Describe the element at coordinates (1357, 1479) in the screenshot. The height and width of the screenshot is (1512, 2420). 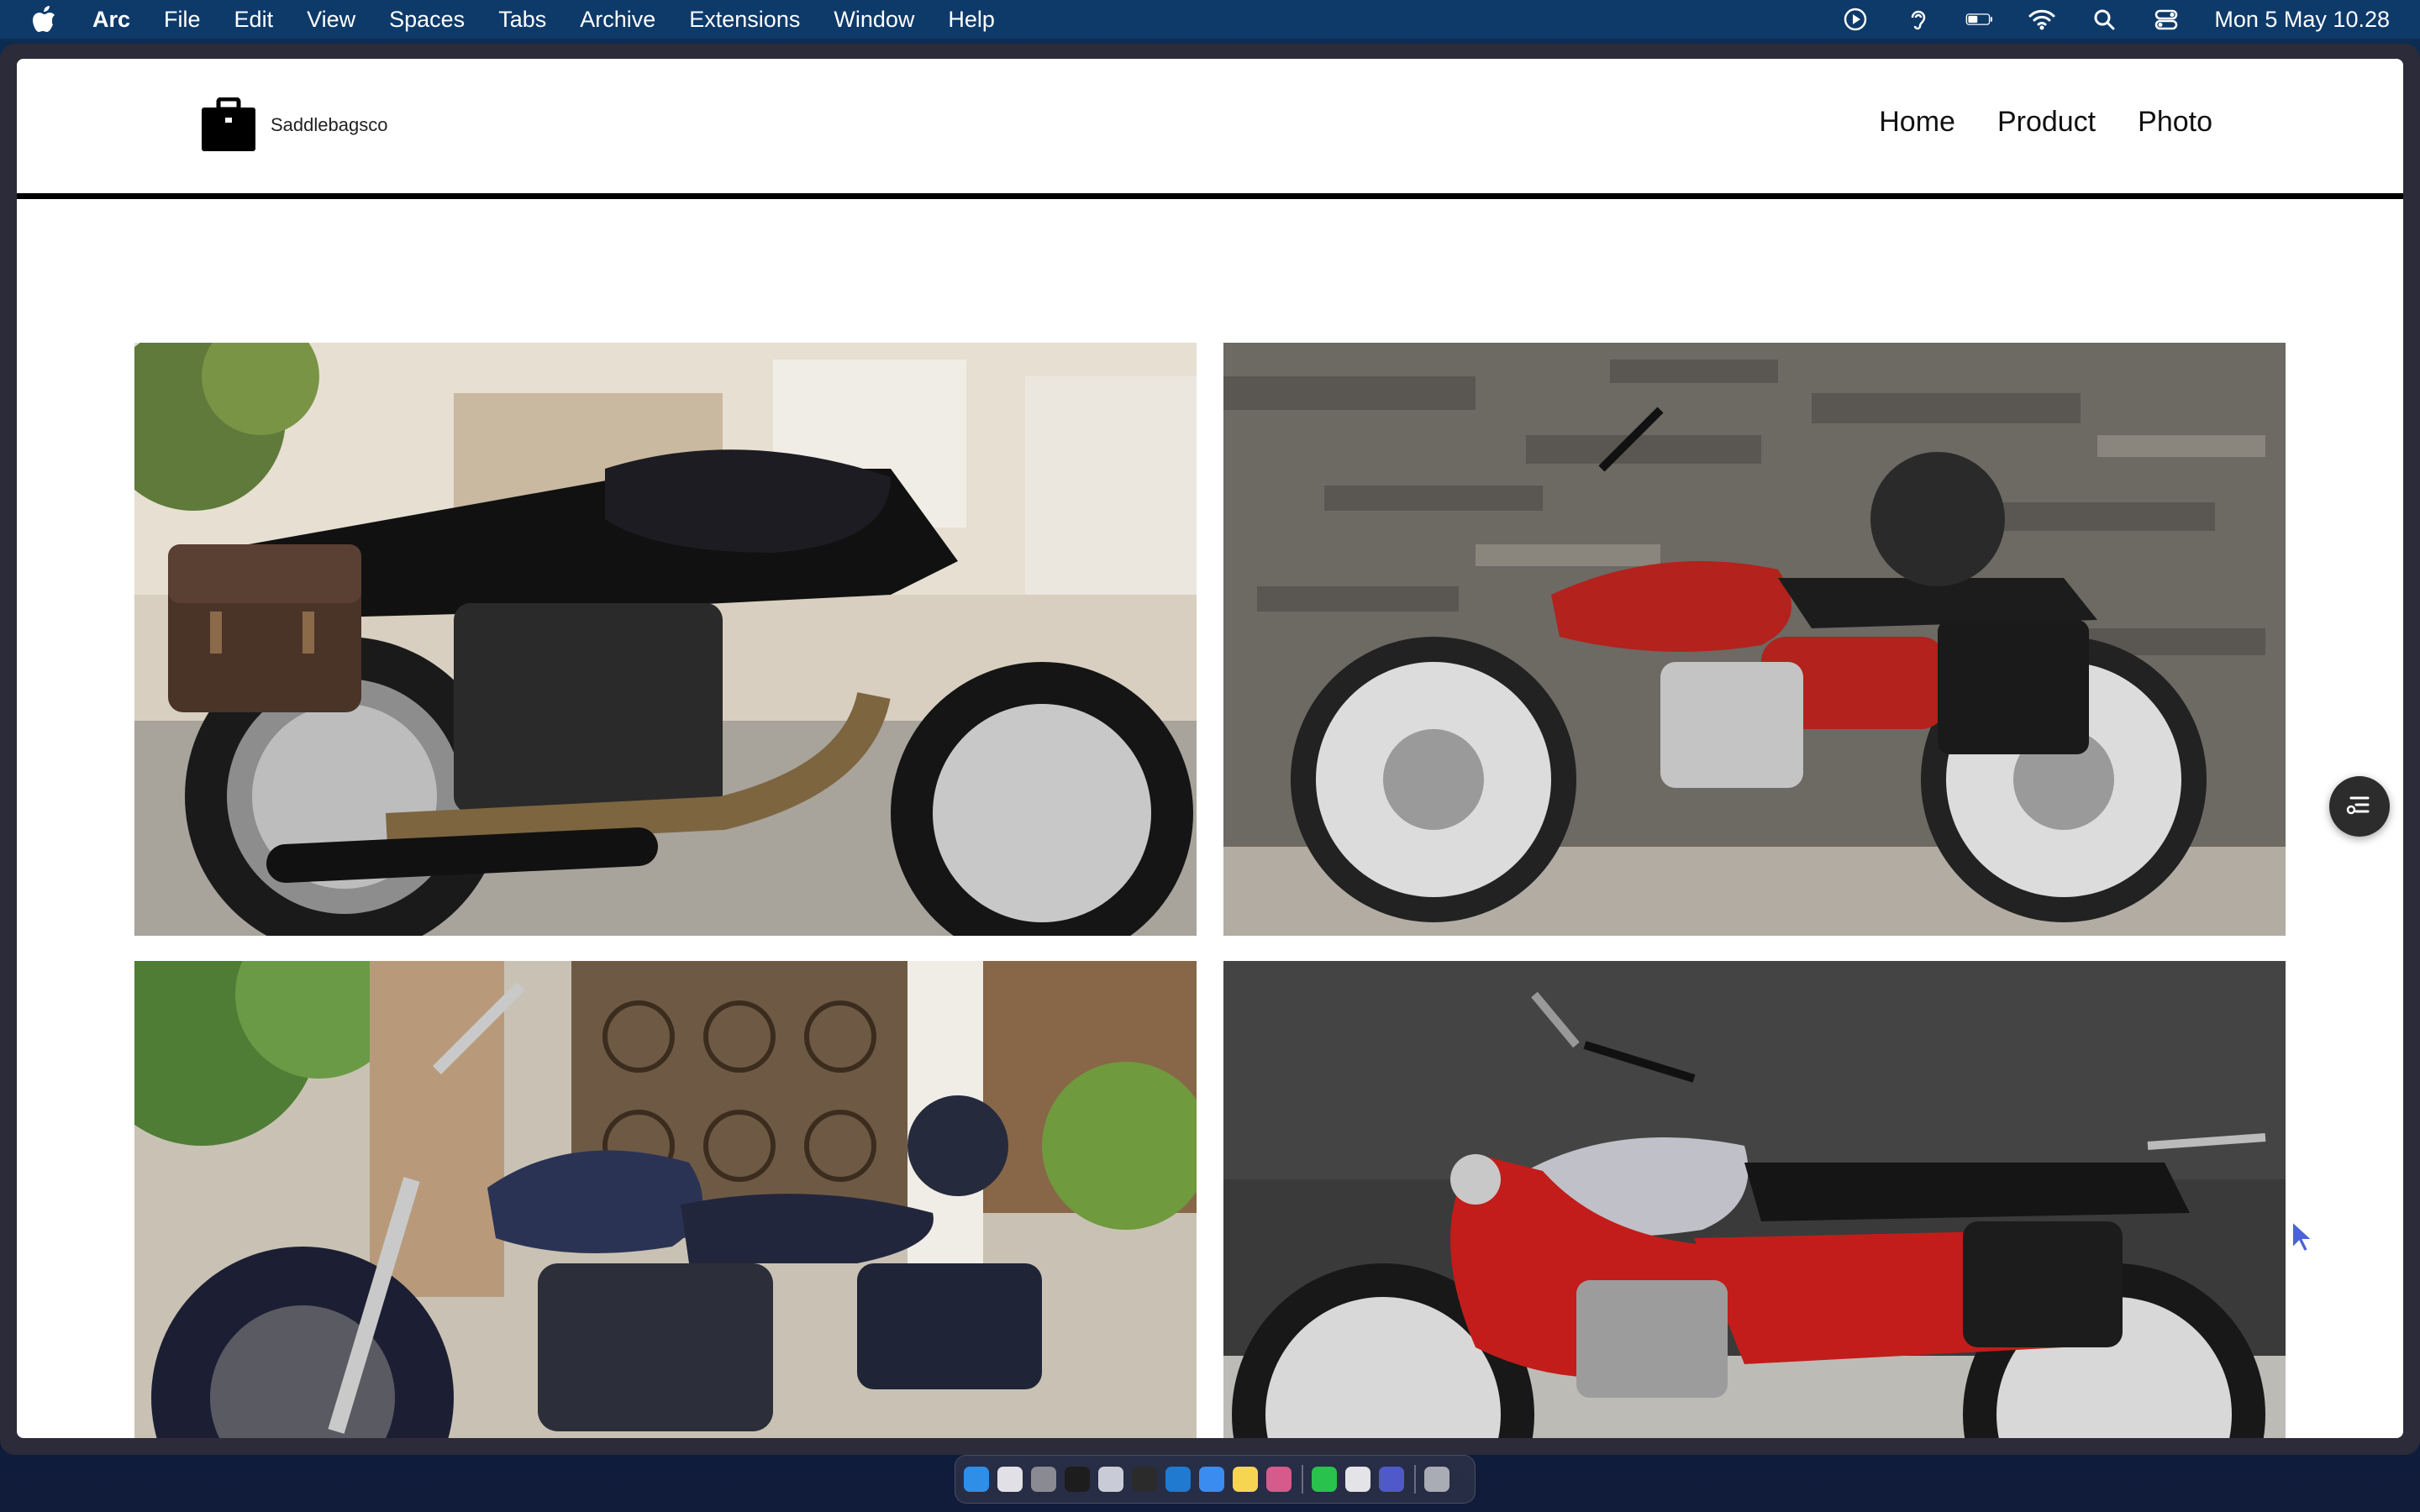
I see `preview-icon` at that location.